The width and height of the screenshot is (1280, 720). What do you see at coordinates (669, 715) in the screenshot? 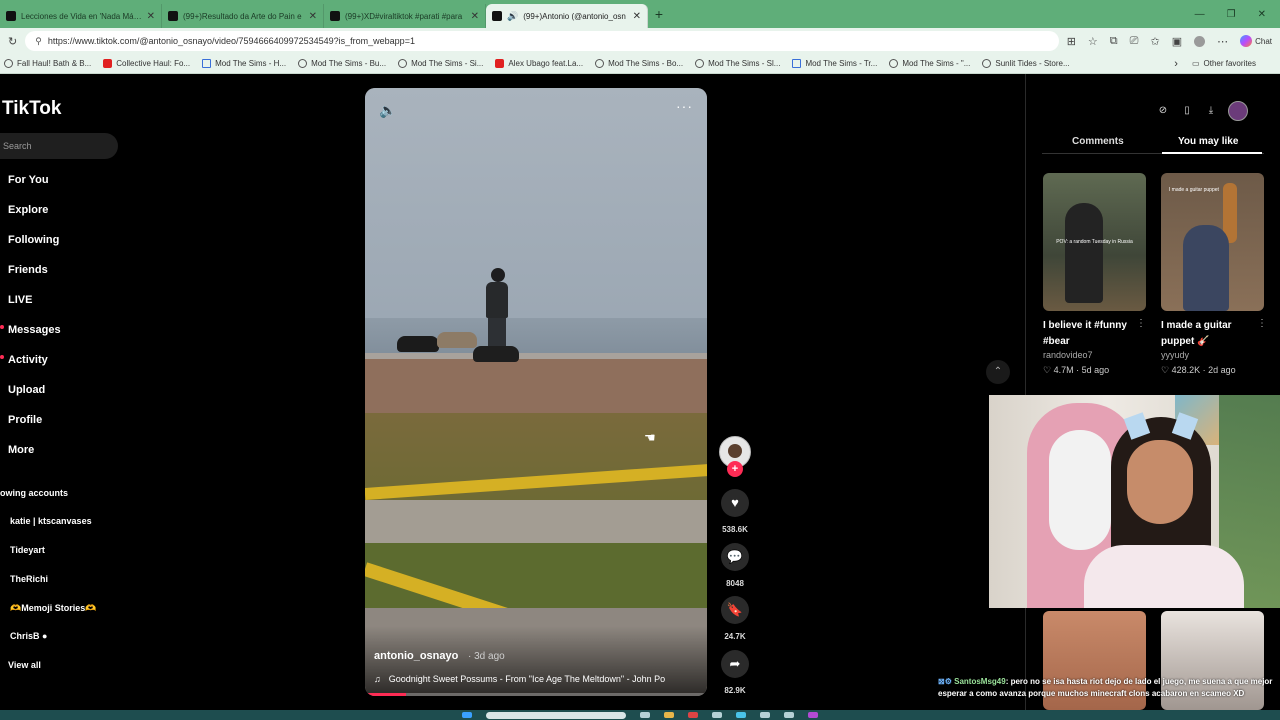
I see `file-explorer-icon` at bounding box center [669, 715].